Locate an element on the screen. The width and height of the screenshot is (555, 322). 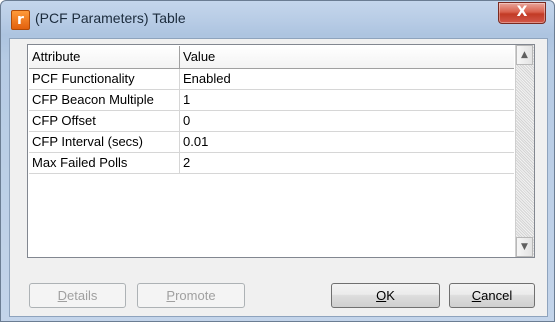
value-cell: 1 is located at coordinates (347, 100).